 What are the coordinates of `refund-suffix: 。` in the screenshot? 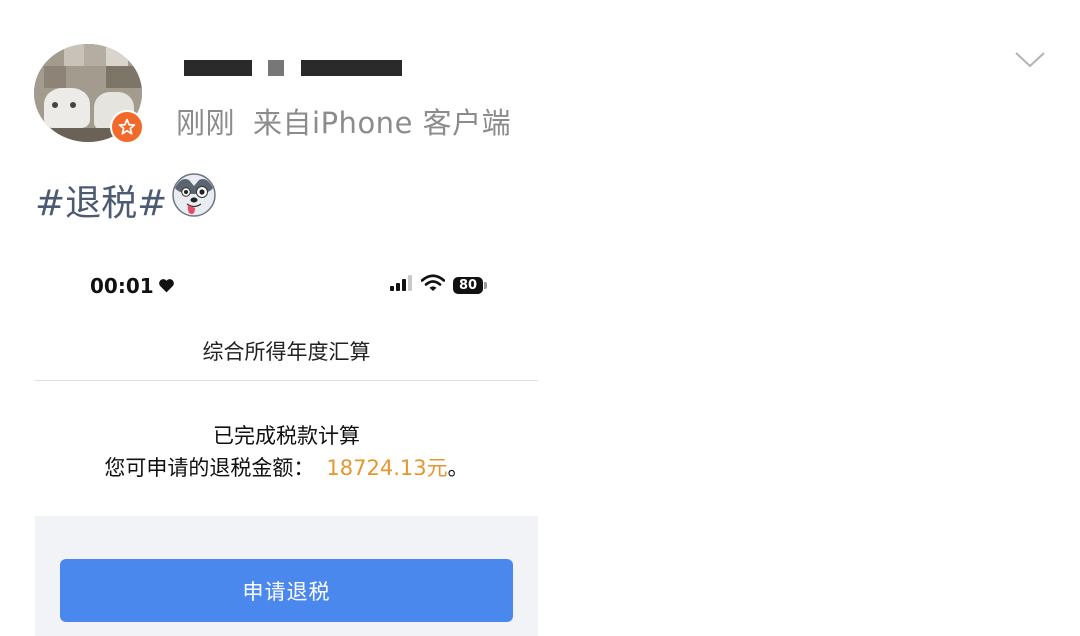 It's located at (458, 468).